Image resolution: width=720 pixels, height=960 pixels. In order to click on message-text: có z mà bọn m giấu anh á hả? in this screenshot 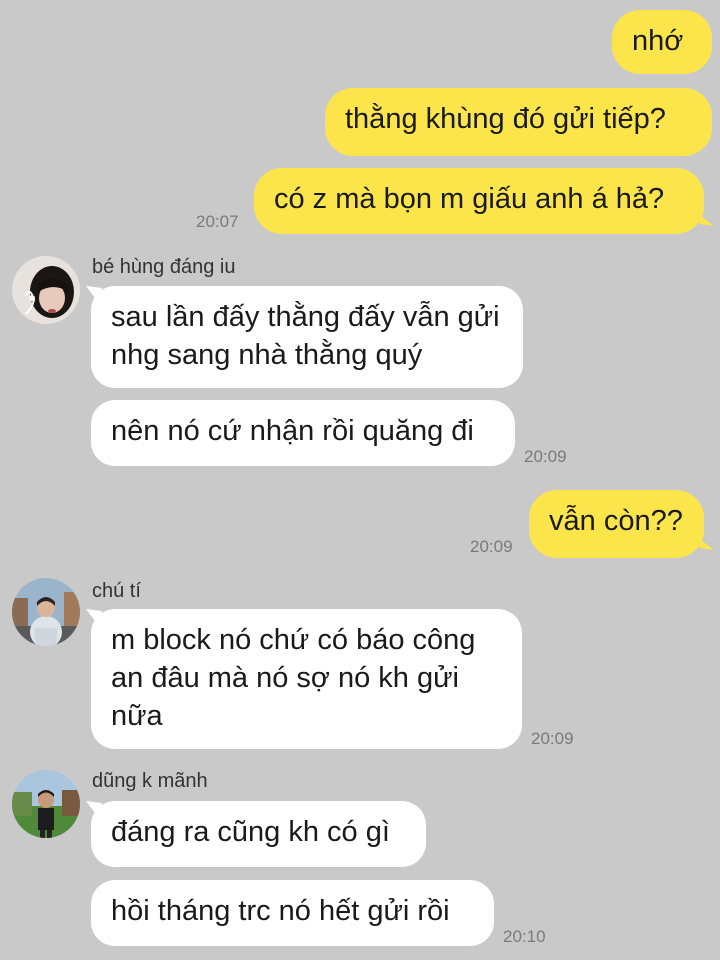, I will do `click(469, 199)`.